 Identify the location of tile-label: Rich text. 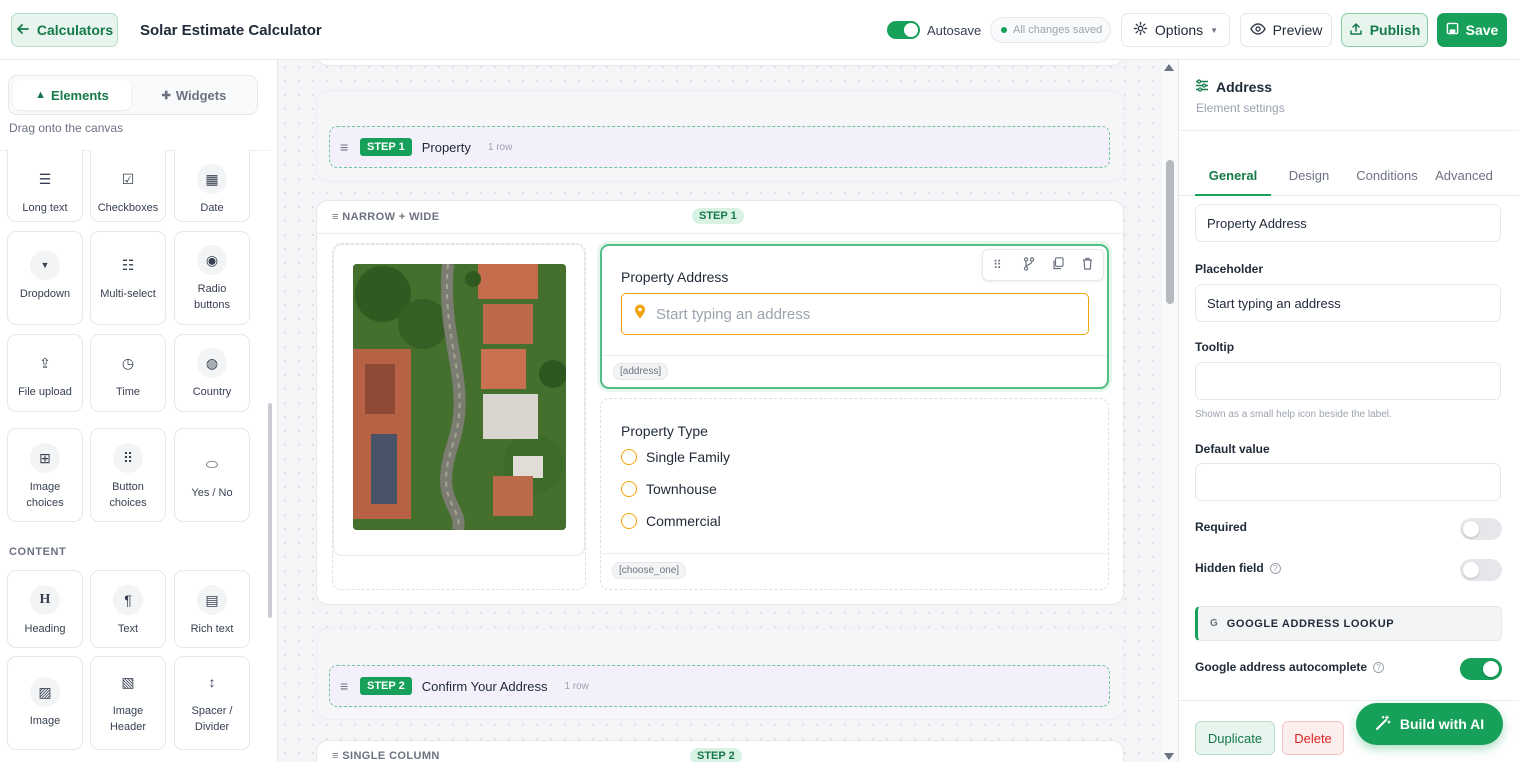
(212, 629).